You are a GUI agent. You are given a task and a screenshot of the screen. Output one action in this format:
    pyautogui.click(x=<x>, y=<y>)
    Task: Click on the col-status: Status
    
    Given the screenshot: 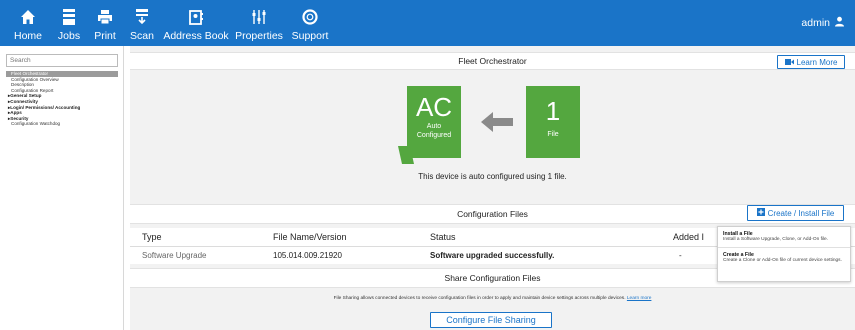 What is the action you would take?
    pyautogui.click(x=551, y=237)
    